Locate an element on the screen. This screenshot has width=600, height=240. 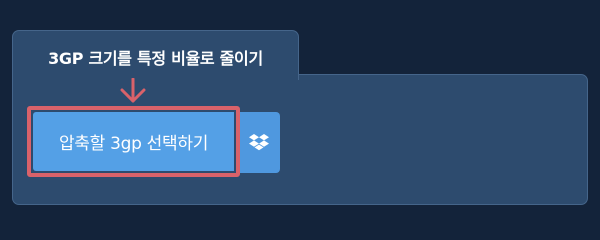
arrow-down-icon is located at coordinates (133, 90).